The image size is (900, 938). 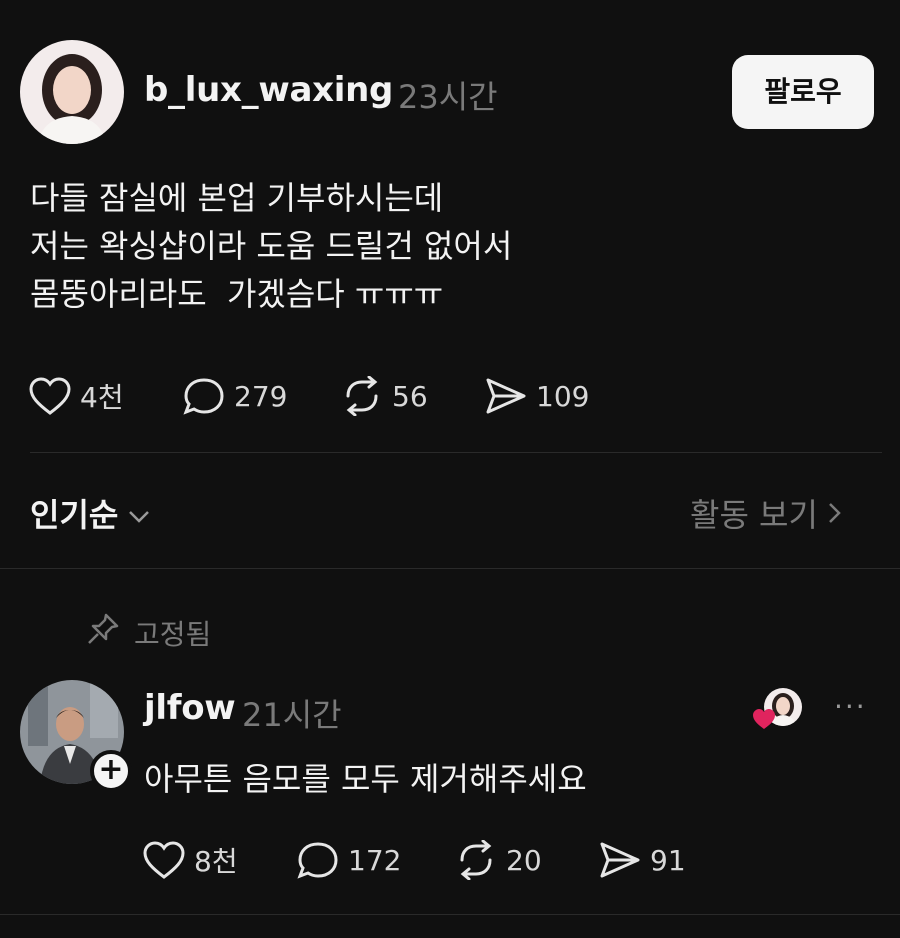 What do you see at coordinates (102, 397) in the screenshot?
I see `post-like-count: 4천` at bounding box center [102, 397].